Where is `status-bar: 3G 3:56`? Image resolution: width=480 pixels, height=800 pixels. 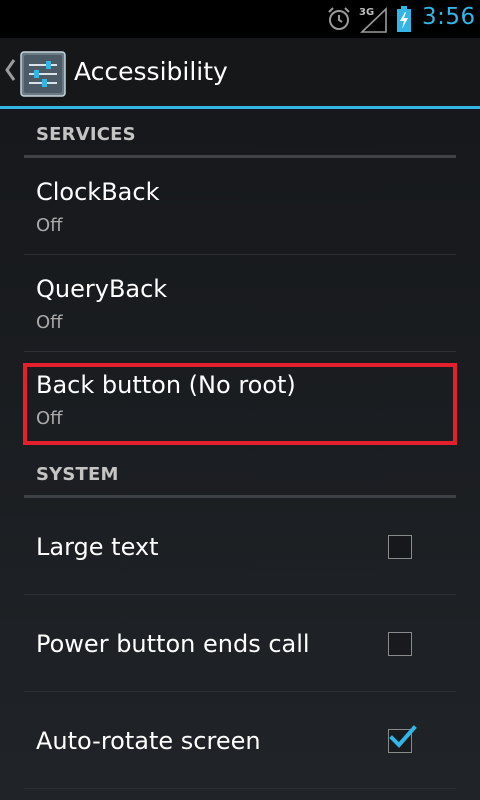
status-bar: 3G 3:56 is located at coordinates (240, 19).